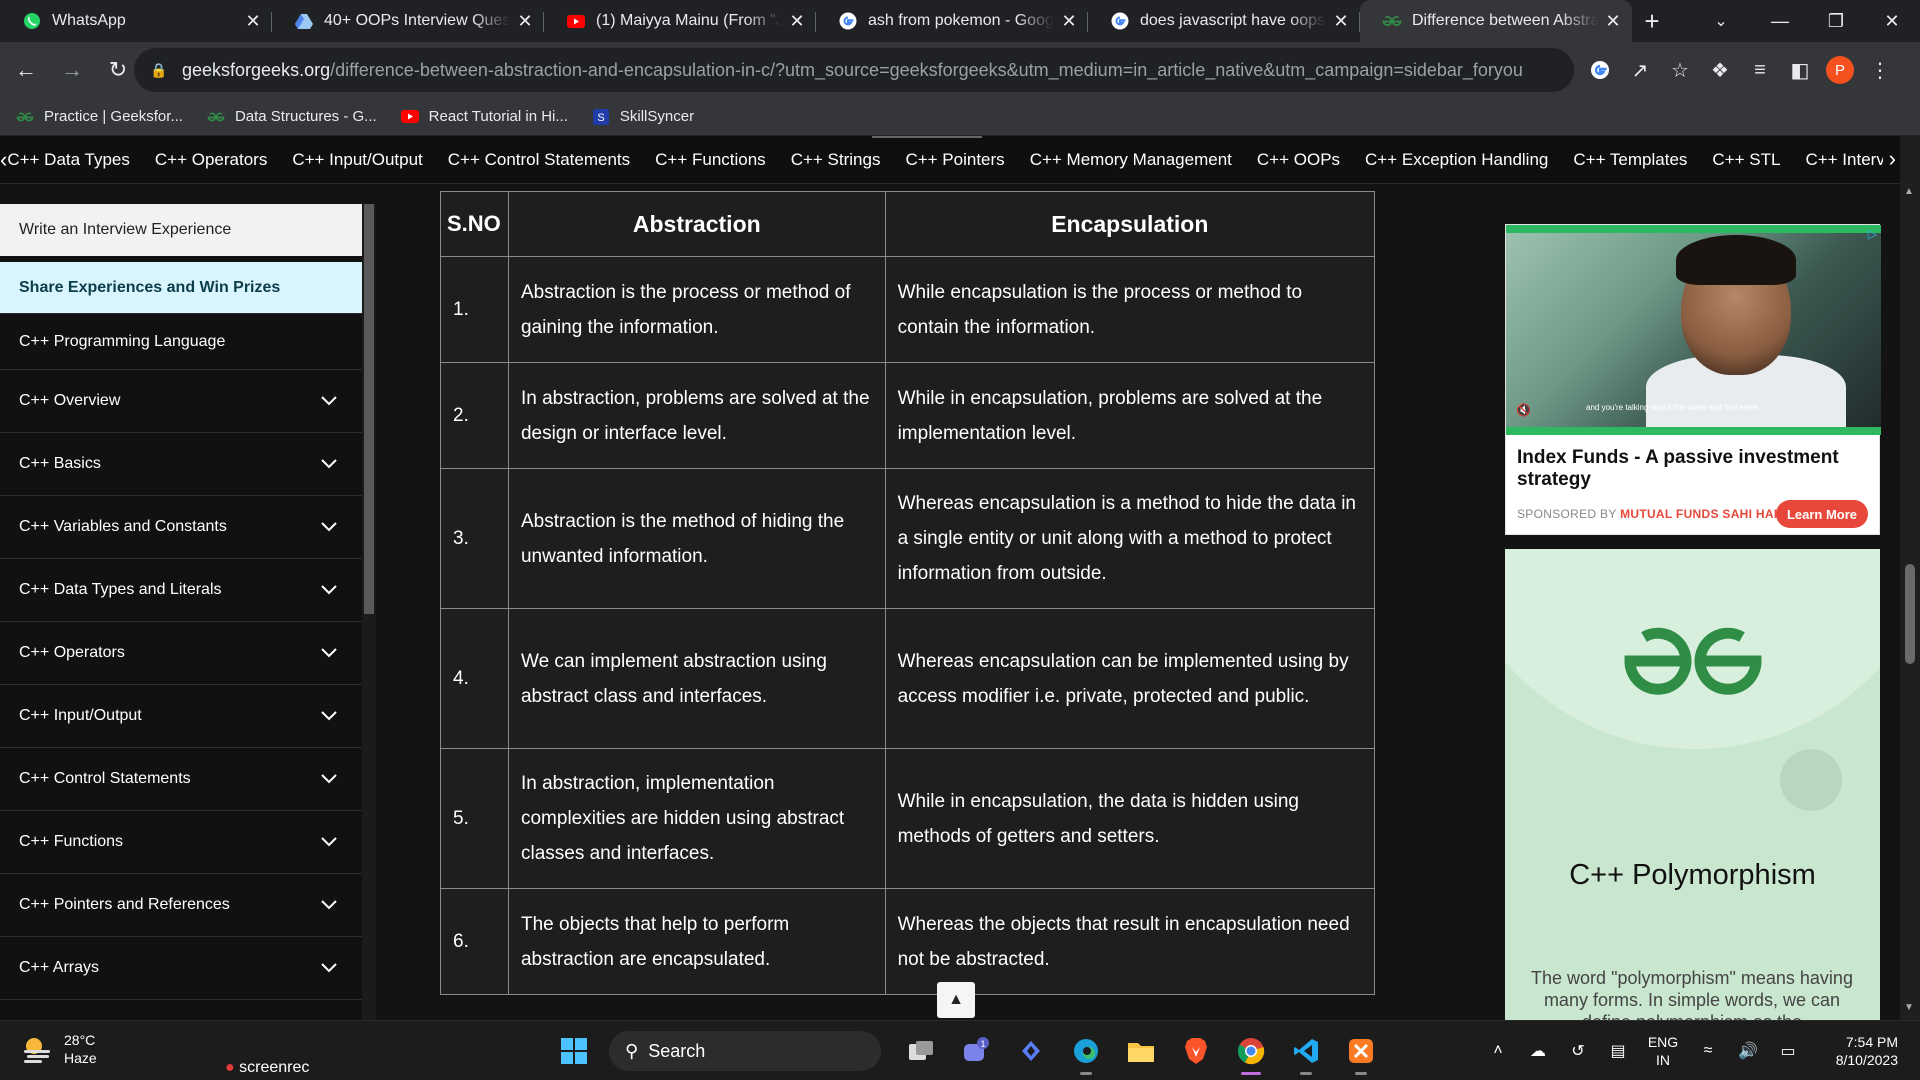 The height and width of the screenshot is (1080, 1920). What do you see at coordinates (1680, 70) in the screenshot?
I see `bookmark-star-icon: ☆` at bounding box center [1680, 70].